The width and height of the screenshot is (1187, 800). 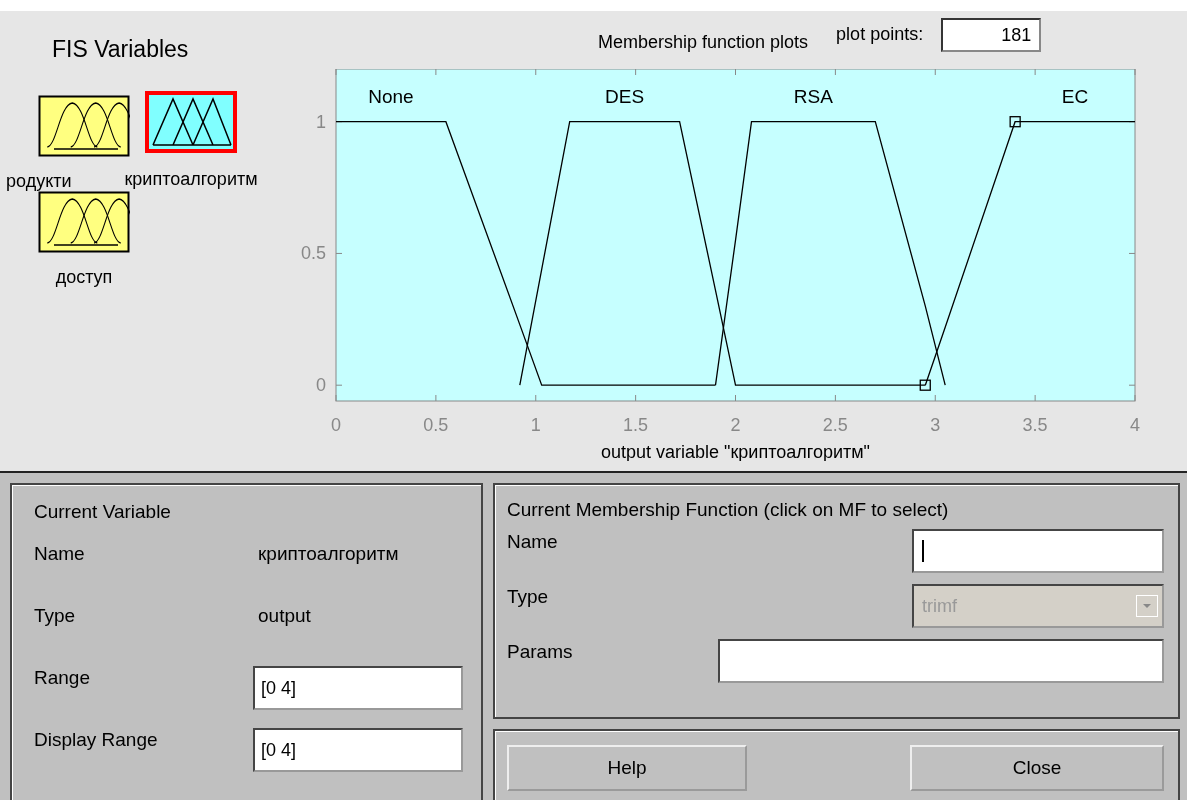 I want to click on plot-points-label: plot points:, so click(x=880, y=34).